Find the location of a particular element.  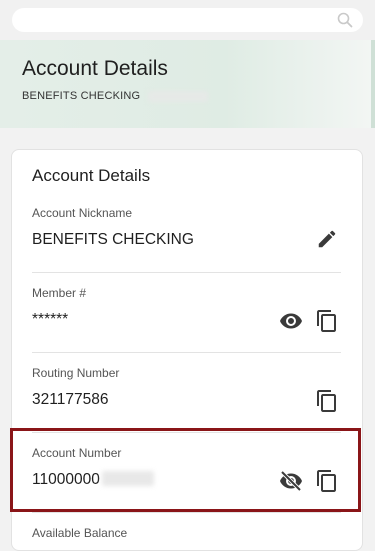

card-title: Account Details is located at coordinates (91, 175).